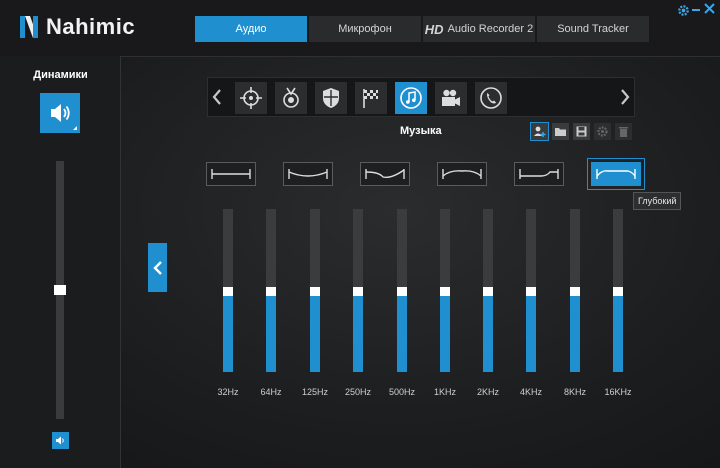  What do you see at coordinates (91, 26) in the screenshot?
I see `app-title: Nahimic` at bounding box center [91, 26].